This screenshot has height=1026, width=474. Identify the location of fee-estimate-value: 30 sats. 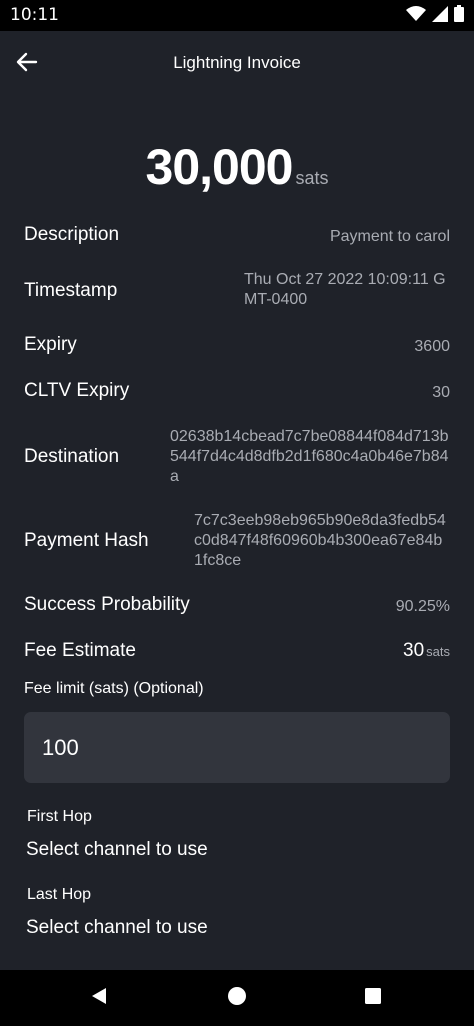
(426, 651).